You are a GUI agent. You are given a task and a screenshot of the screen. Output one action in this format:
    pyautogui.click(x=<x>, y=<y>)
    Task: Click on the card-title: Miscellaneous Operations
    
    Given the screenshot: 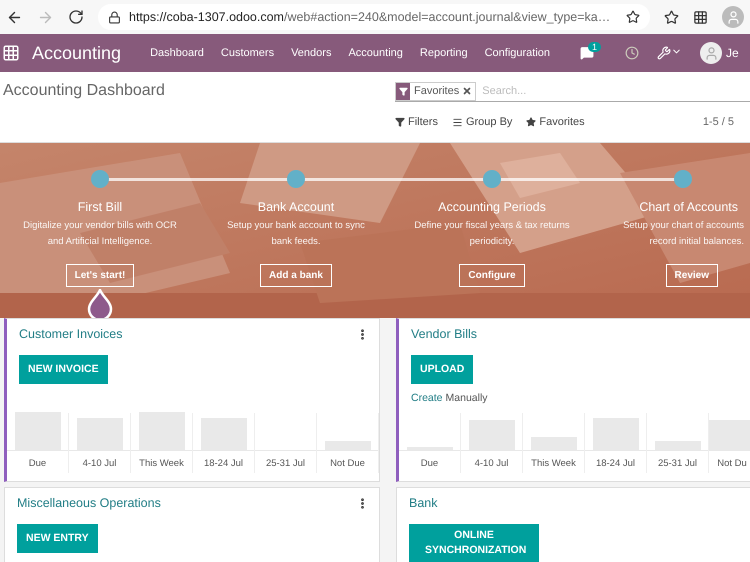 What is the action you would take?
    pyautogui.click(x=198, y=503)
    